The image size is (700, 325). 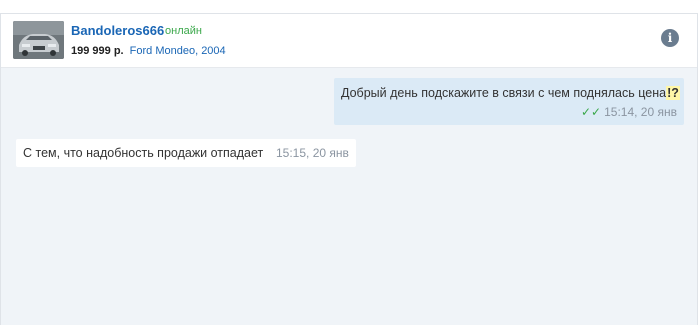 I want to click on message-time: 15:15, 20 янв, so click(x=312, y=153).